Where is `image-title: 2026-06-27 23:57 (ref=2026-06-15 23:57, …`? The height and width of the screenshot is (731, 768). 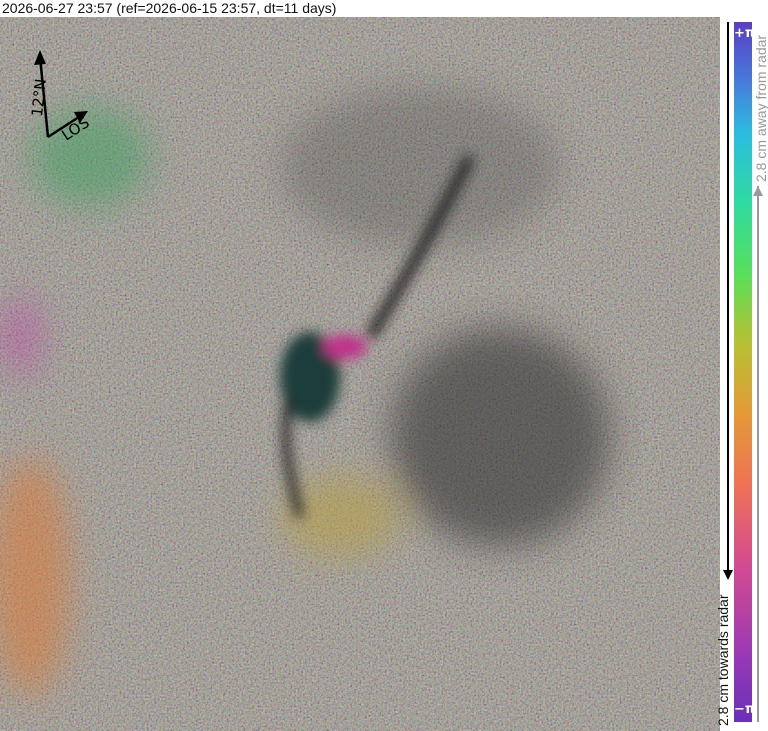 image-title: 2026-06-27 23:57 (ref=2026-06-15 23:57, … is located at coordinates (169, 8).